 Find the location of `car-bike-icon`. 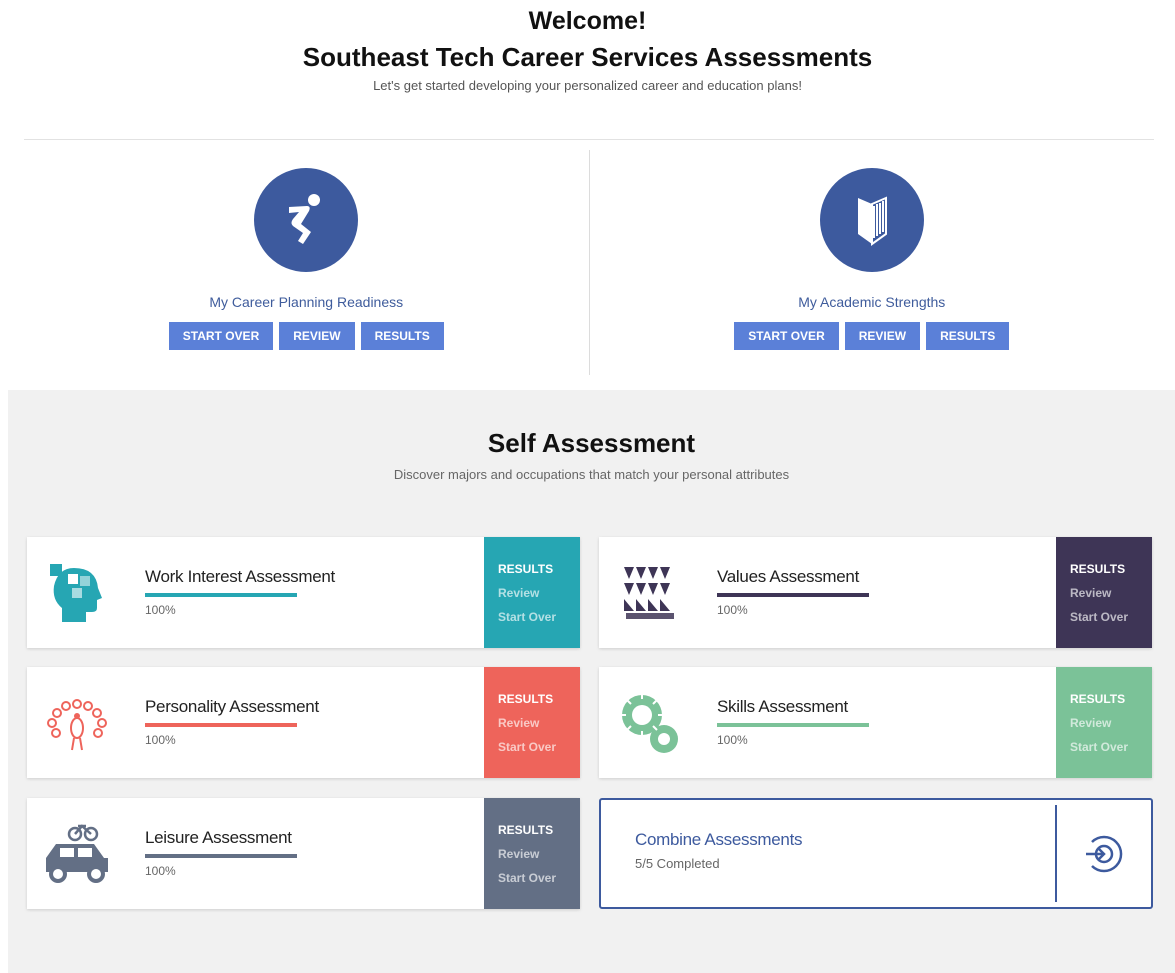

car-bike-icon is located at coordinates (77, 853).